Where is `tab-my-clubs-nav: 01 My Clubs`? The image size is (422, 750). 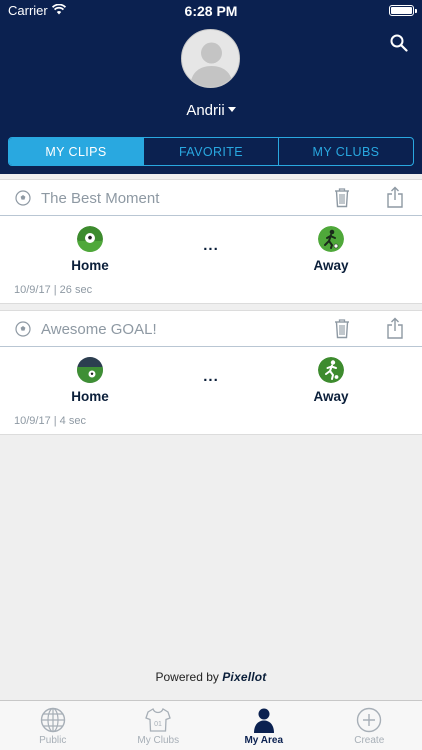 tab-my-clubs-nav: 01 My Clubs is located at coordinates (159, 725).